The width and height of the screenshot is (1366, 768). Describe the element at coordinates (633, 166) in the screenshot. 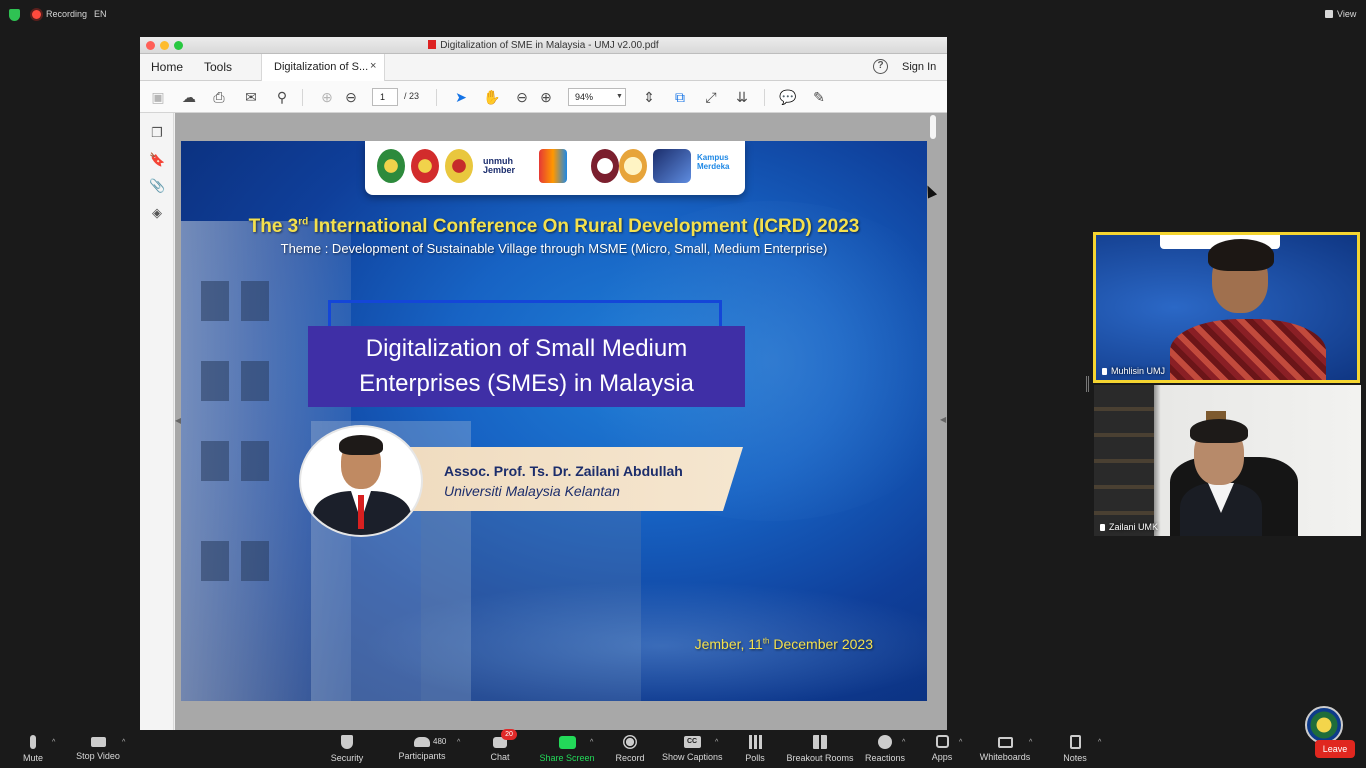

I see `knowledge-logo` at that location.